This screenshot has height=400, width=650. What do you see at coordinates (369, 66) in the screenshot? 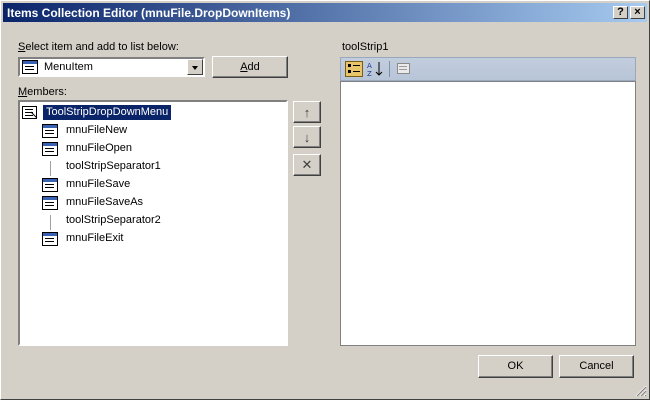
I see `svg-text: A` at bounding box center [369, 66].